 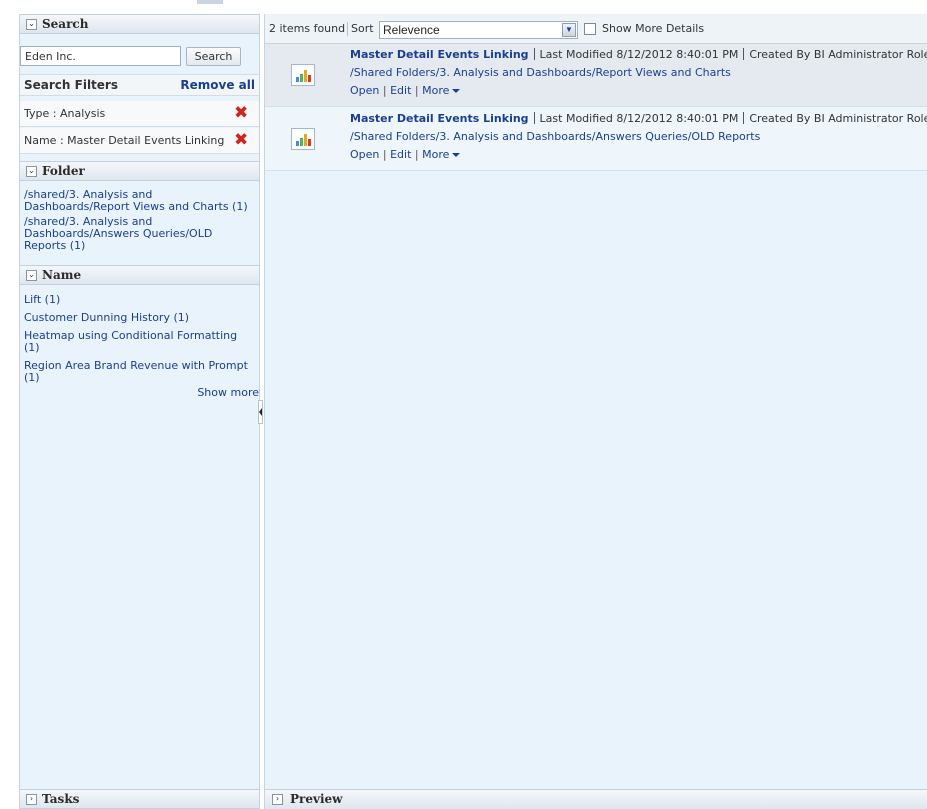 I want to click on folder-header-label: Folder, so click(x=63, y=171).